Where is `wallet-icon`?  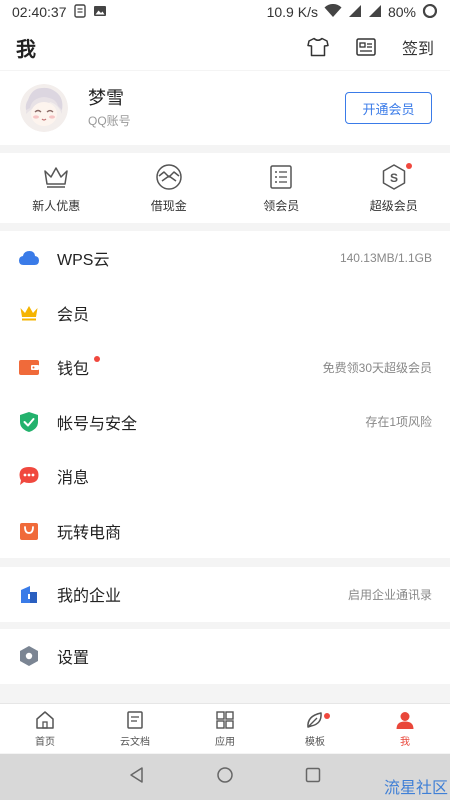 wallet-icon is located at coordinates (29, 367).